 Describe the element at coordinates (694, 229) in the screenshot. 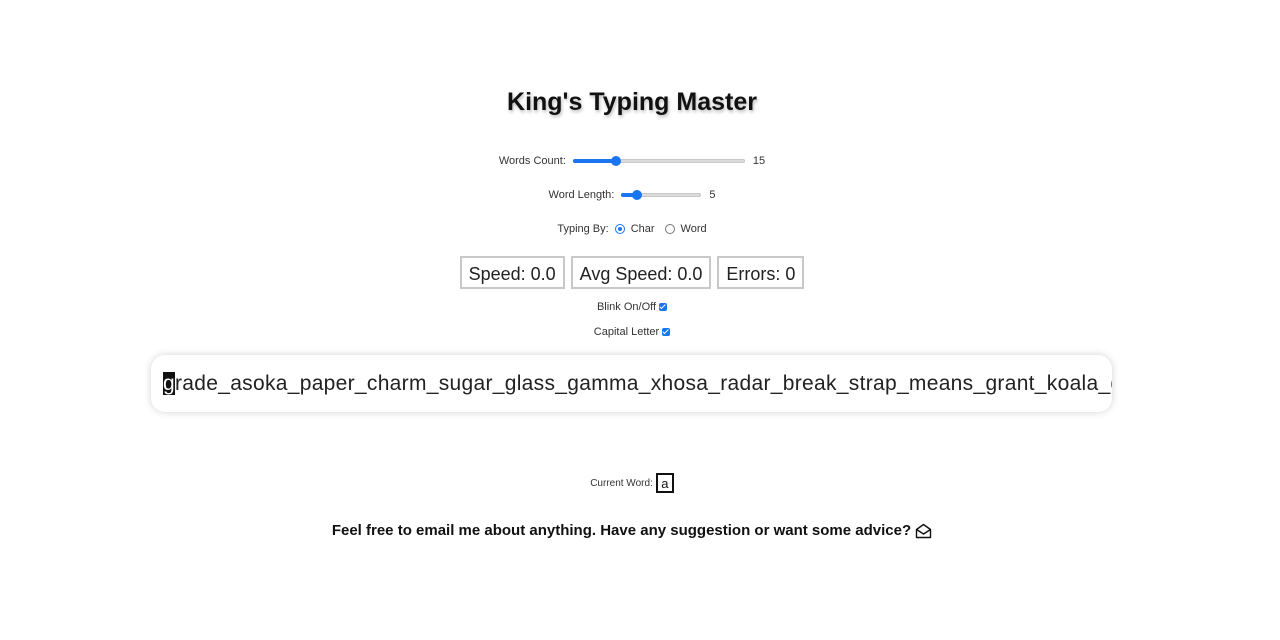

I see `radio-word-label: Word` at that location.